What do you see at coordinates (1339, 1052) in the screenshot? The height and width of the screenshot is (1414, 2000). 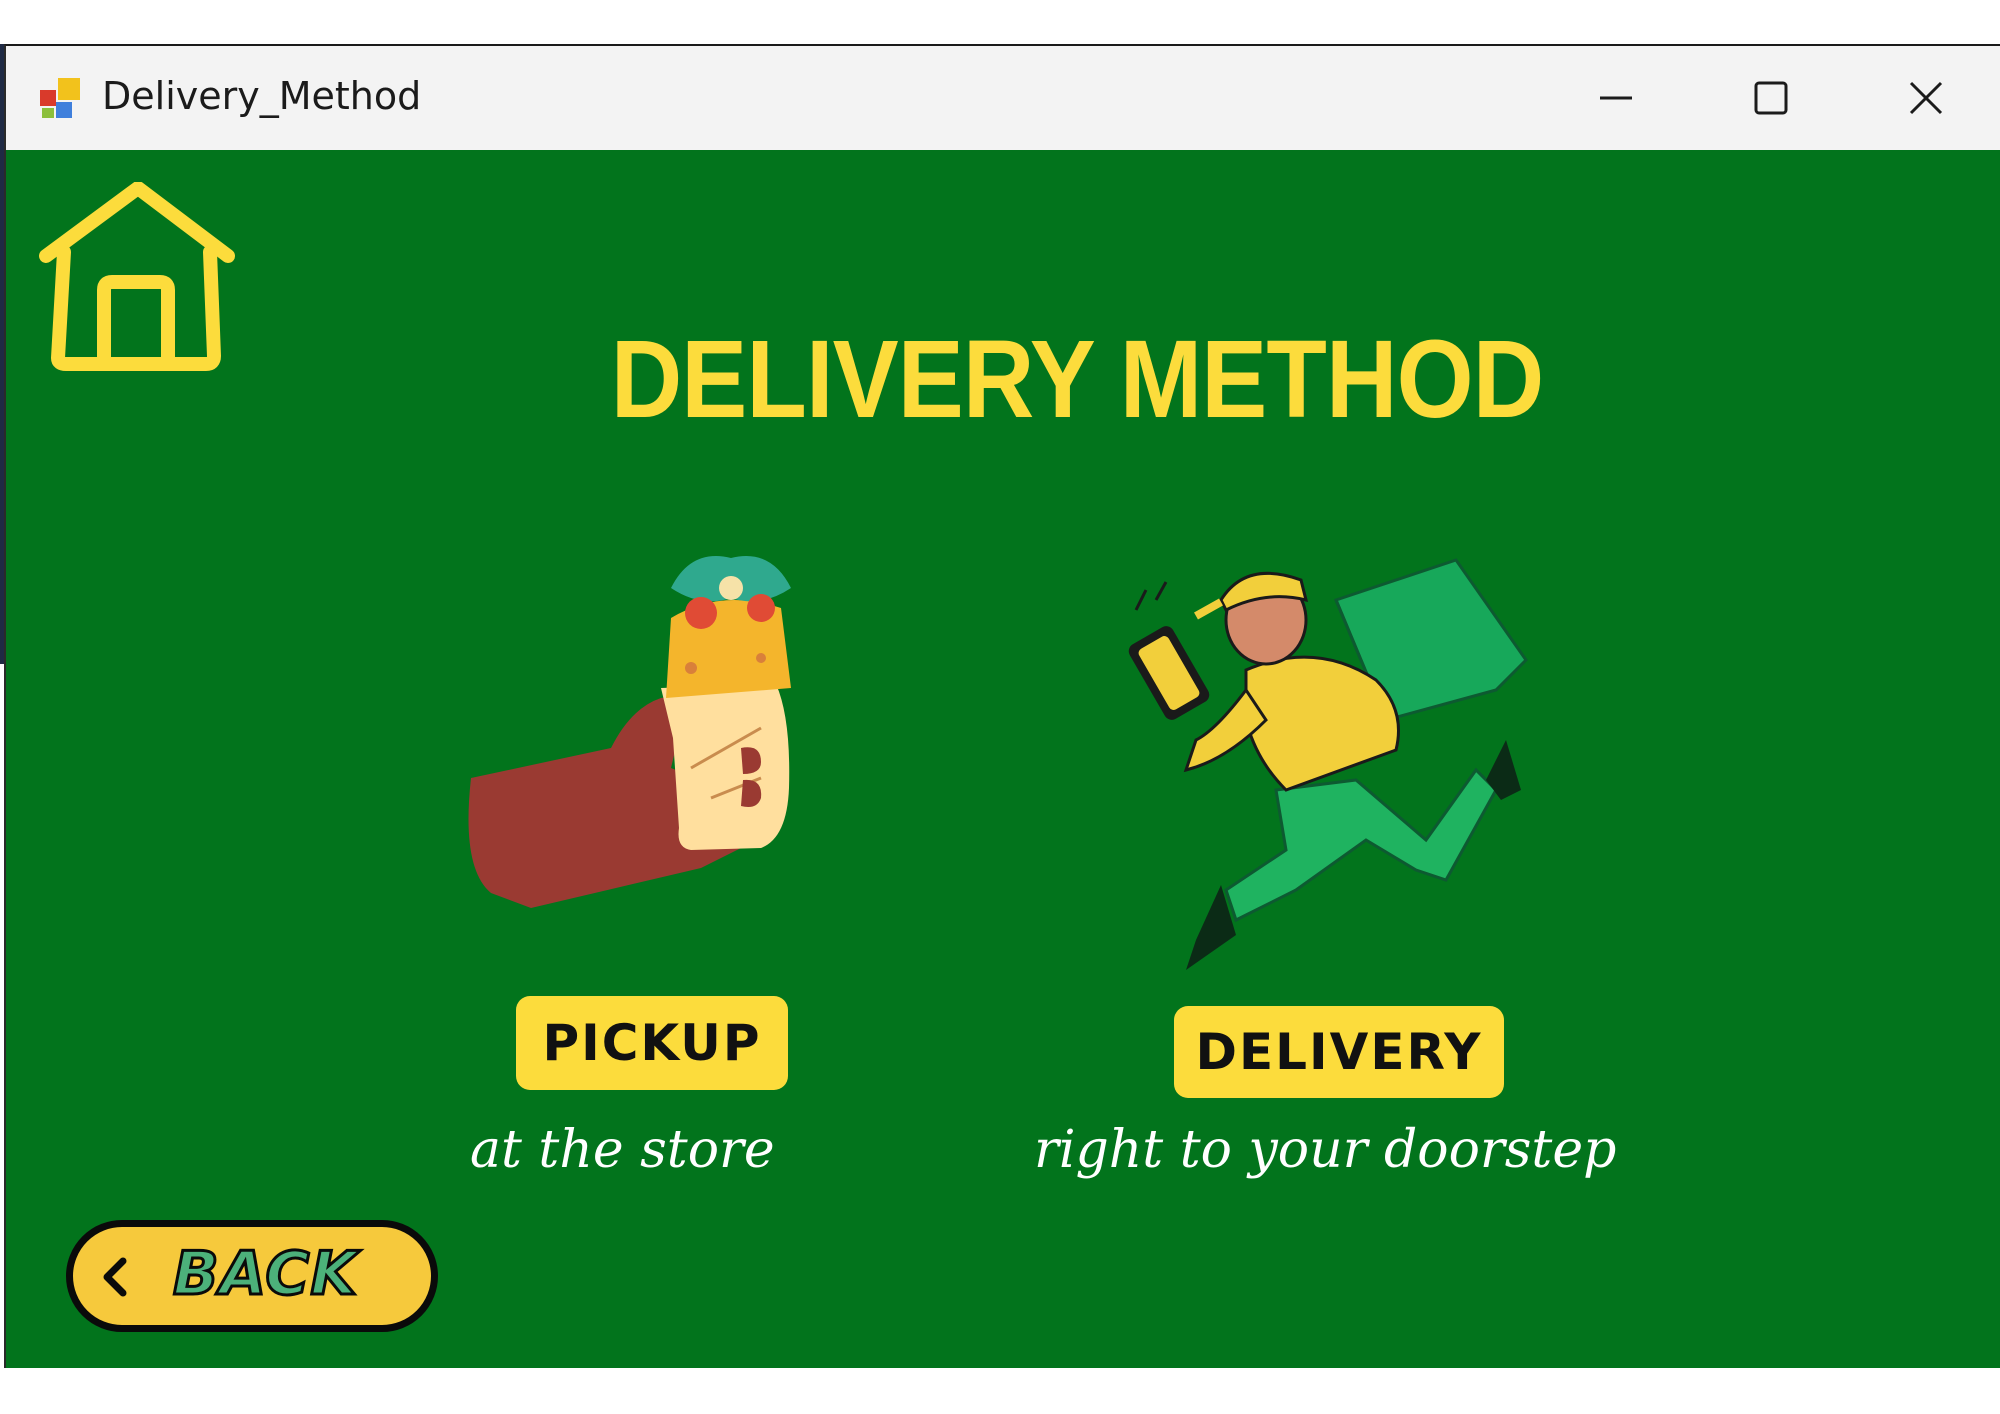 I see `delivery-option-button: DELIVERY` at bounding box center [1339, 1052].